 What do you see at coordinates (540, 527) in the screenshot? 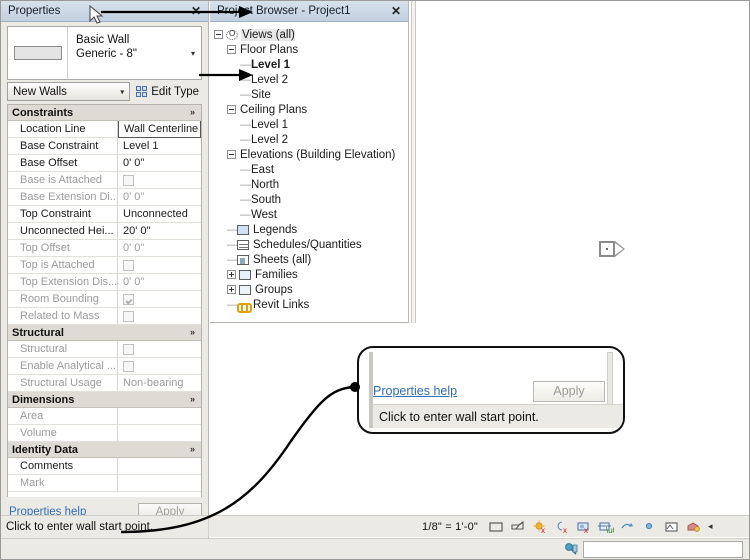
I see `sun-path-icon: x` at bounding box center [540, 527].